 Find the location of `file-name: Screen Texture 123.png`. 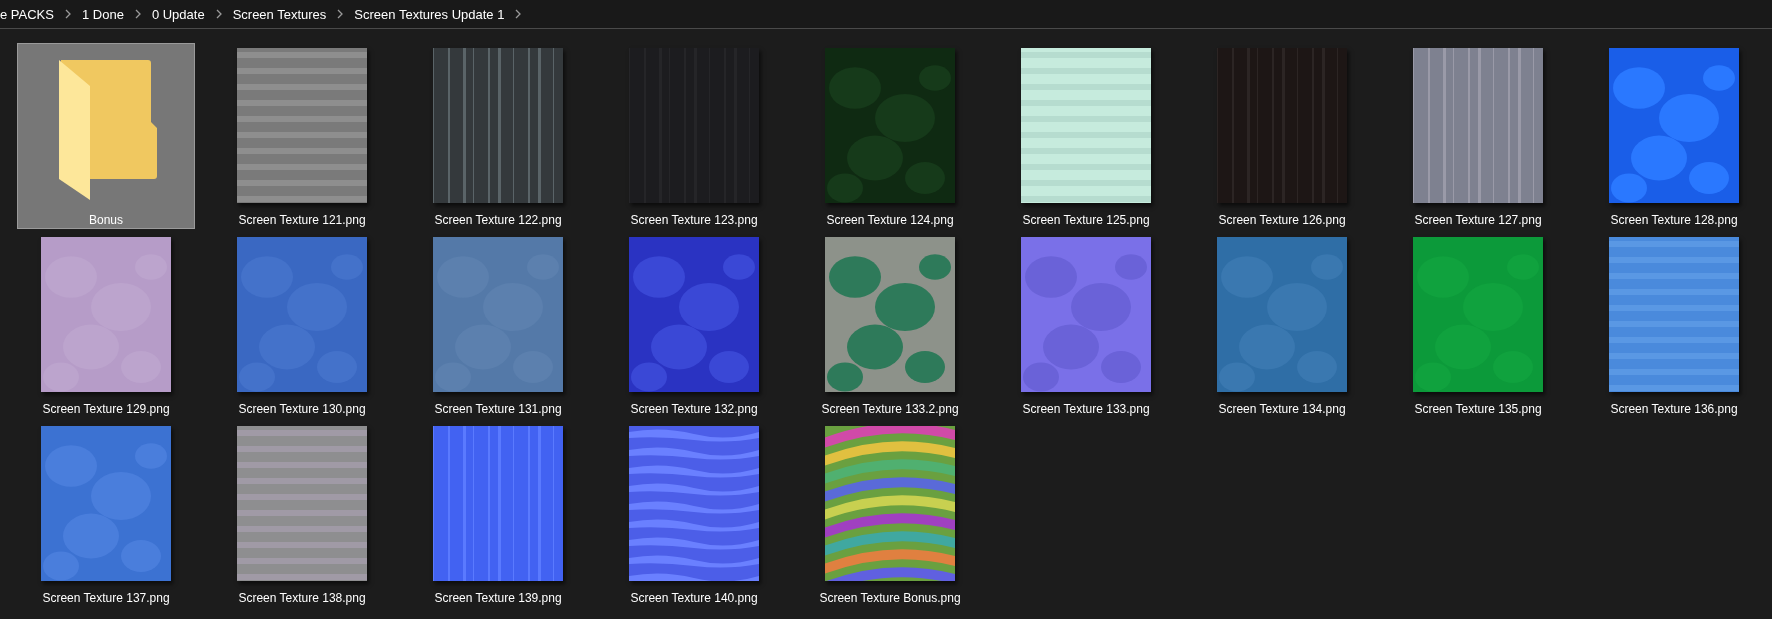

file-name: Screen Texture 123.png is located at coordinates (694, 220).